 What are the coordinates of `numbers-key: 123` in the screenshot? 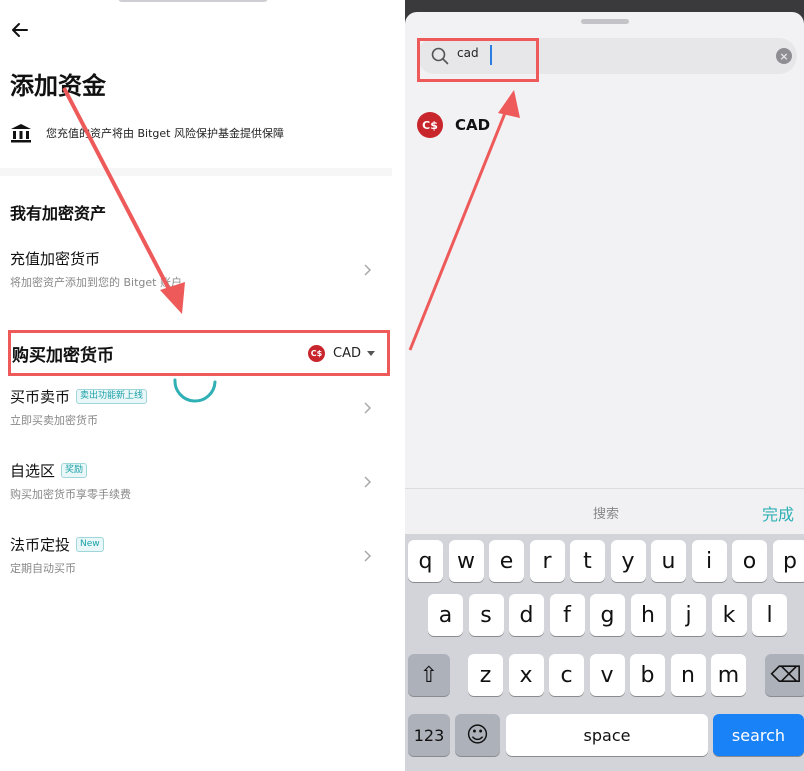 It's located at (429, 735).